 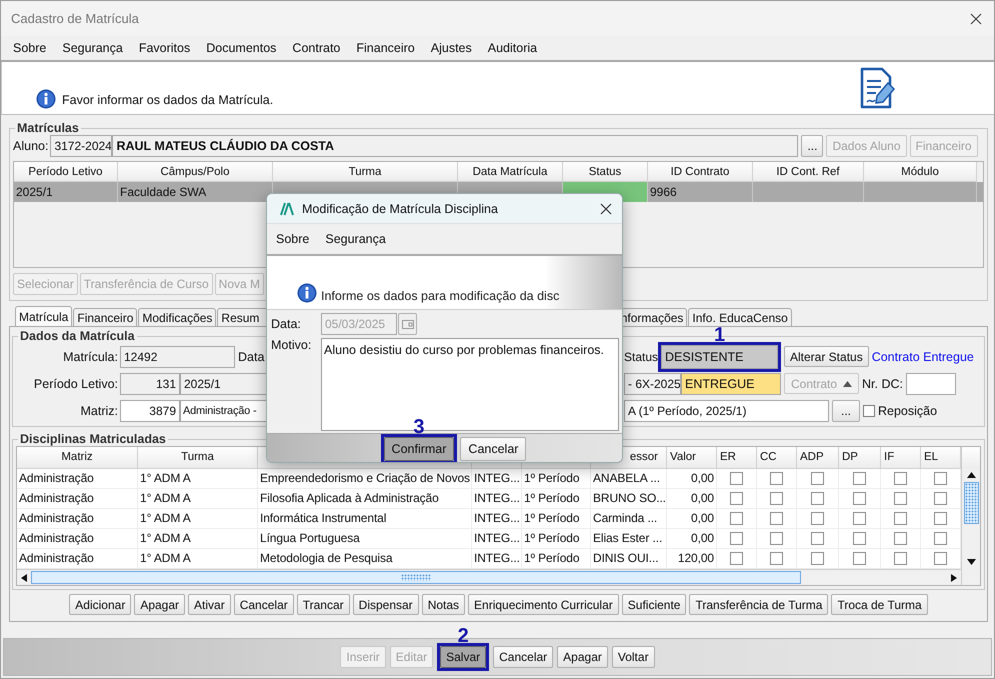 I want to click on tab: Info. EducaCenso, so click(x=740, y=317).